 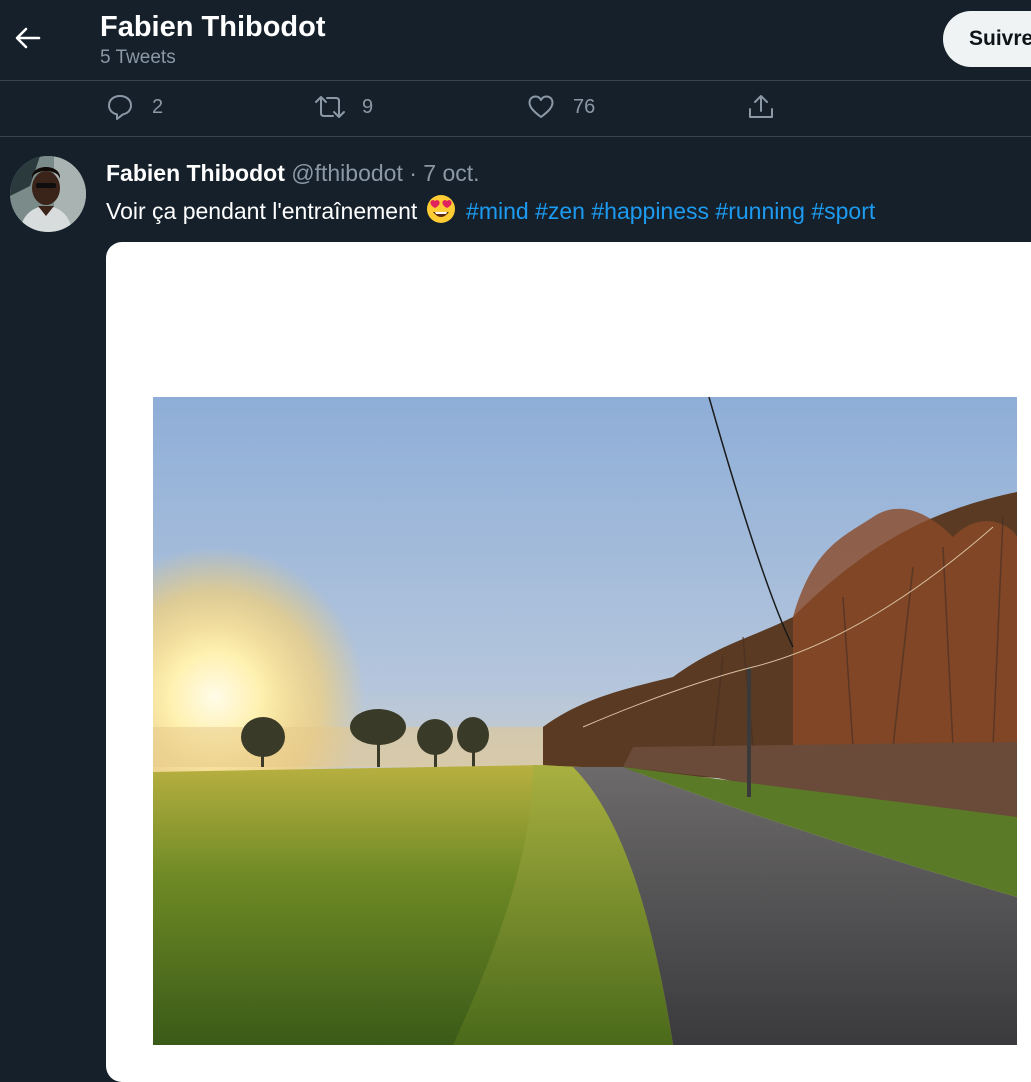 I want to click on reply-button: 2, so click(x=134, y=107).